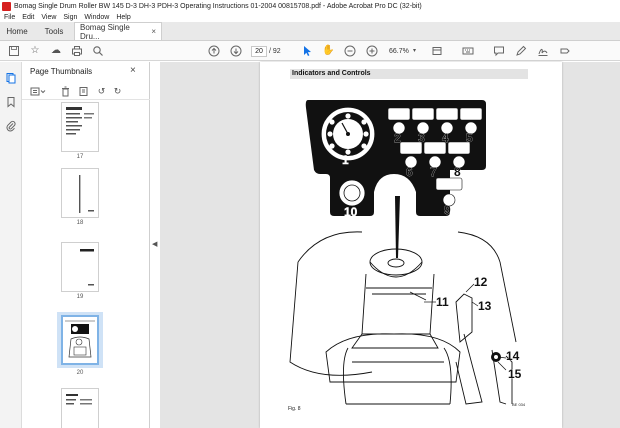 This screenshot has height=428, width=620. What do you see at coordinates (117, 91) in the screenshot?
I see `rotate-right-icon: ↻` at bounding box center [117, 91].